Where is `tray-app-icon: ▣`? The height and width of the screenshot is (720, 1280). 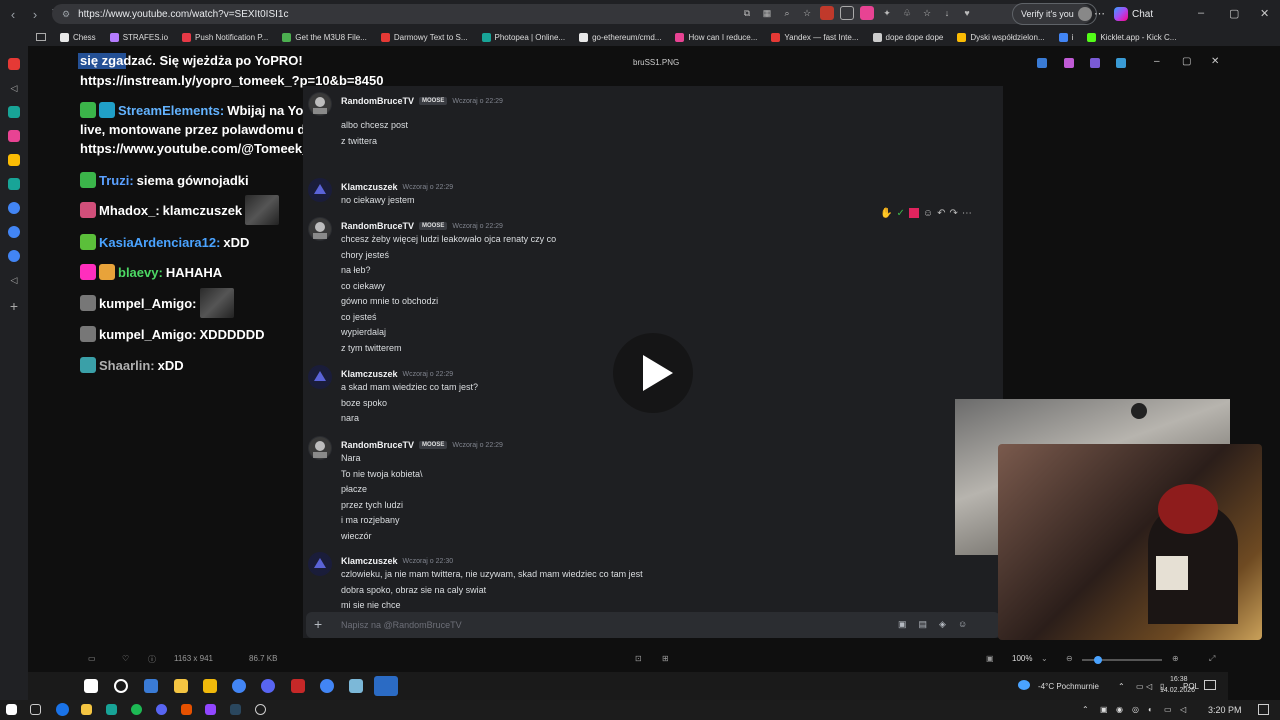 tray-app-icon: ▣ is located at coordinates (1104, 709).